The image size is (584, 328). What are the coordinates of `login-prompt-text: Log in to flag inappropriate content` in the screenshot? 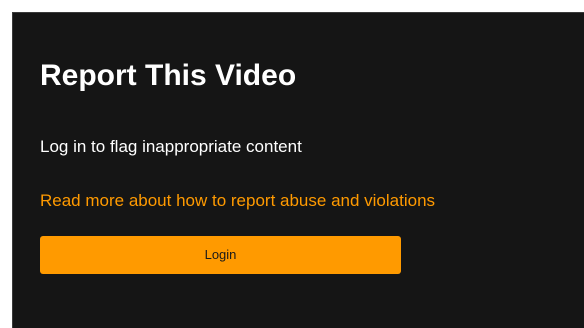 It's located at (171, 146).